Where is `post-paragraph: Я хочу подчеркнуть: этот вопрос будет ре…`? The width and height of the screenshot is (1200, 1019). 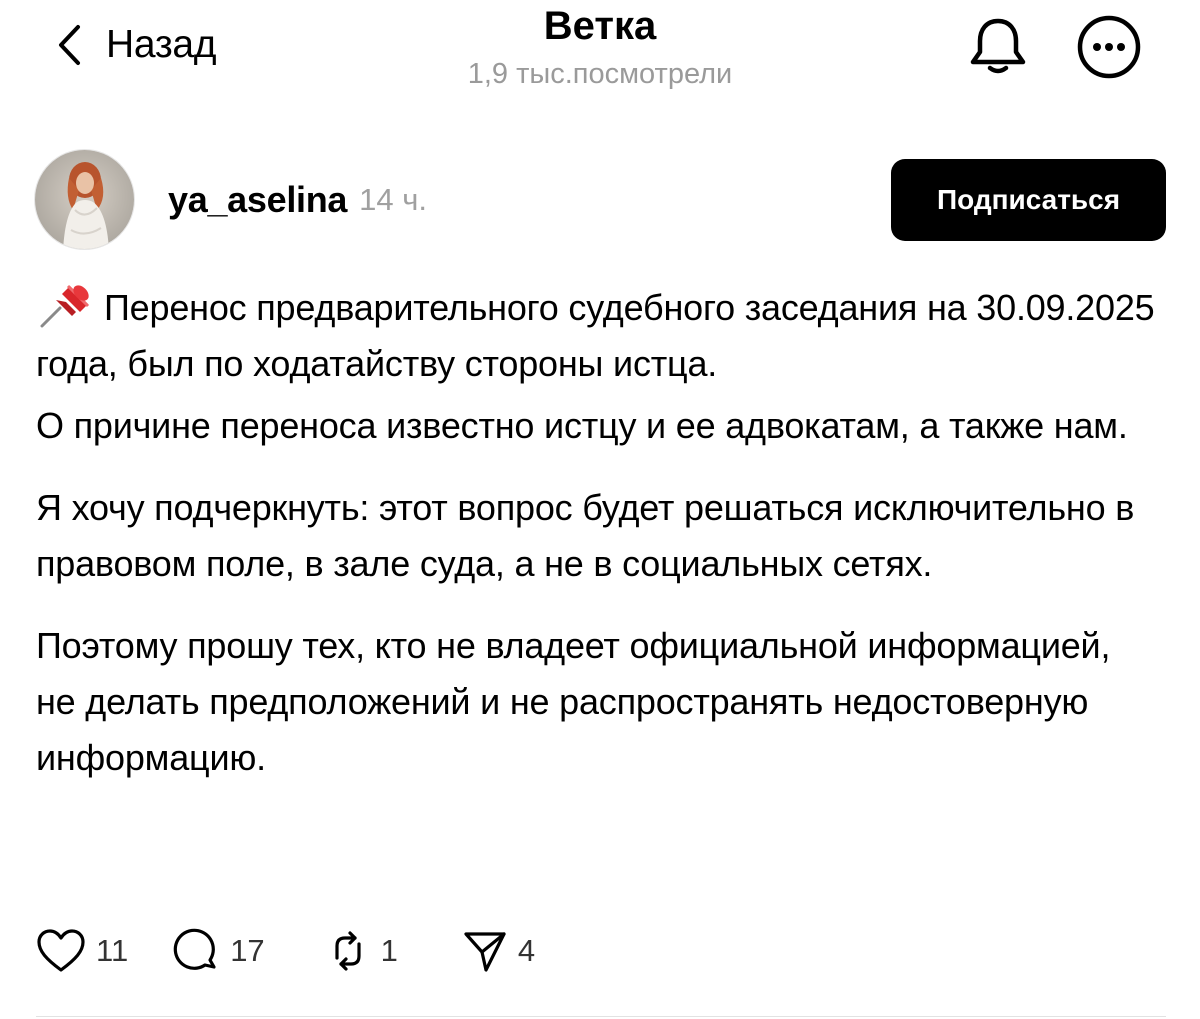
post-paragraph: Я хочу подчеркнуть: этот вопрос будет ре… is located at coordinates (585, 535).